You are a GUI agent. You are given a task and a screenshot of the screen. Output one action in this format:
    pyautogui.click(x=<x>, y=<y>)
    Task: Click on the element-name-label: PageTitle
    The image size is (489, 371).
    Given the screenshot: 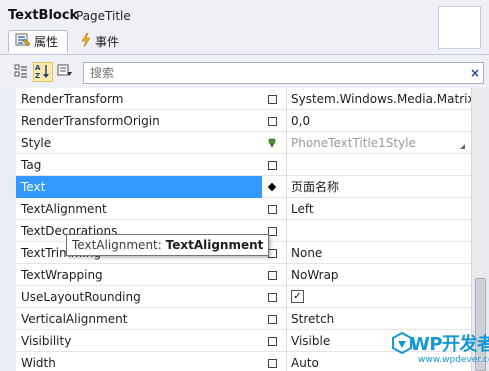 What is the action you would take?
    pyautogui.click(x=103, y=16)
    